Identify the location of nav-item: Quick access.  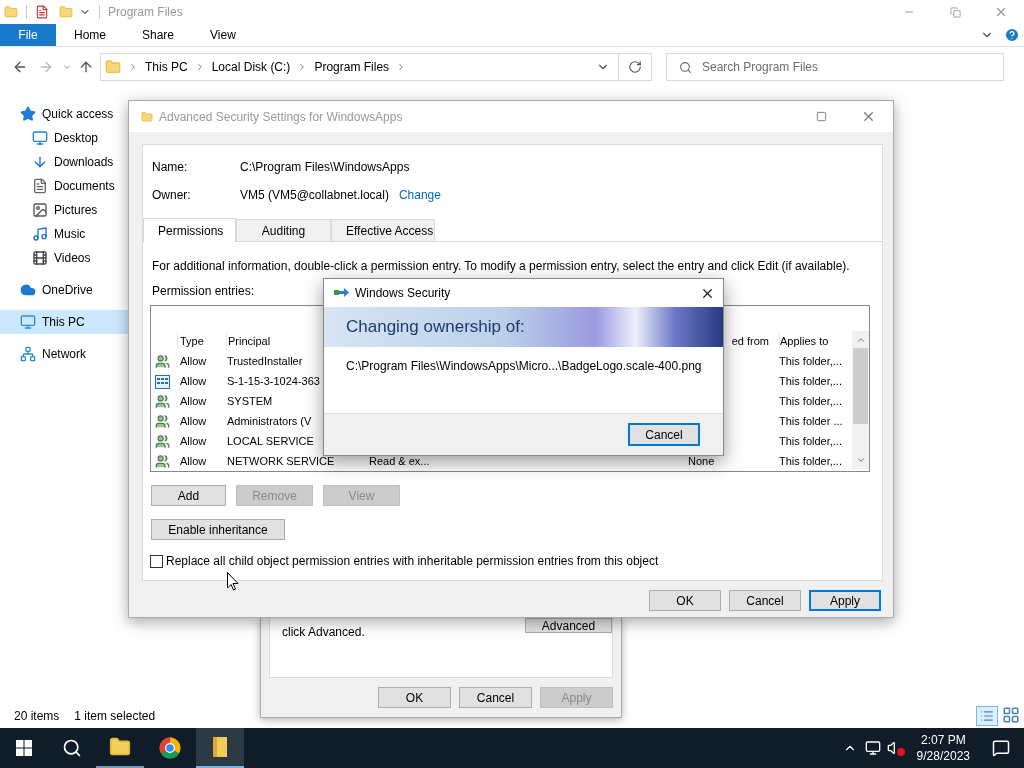
(64, 114).